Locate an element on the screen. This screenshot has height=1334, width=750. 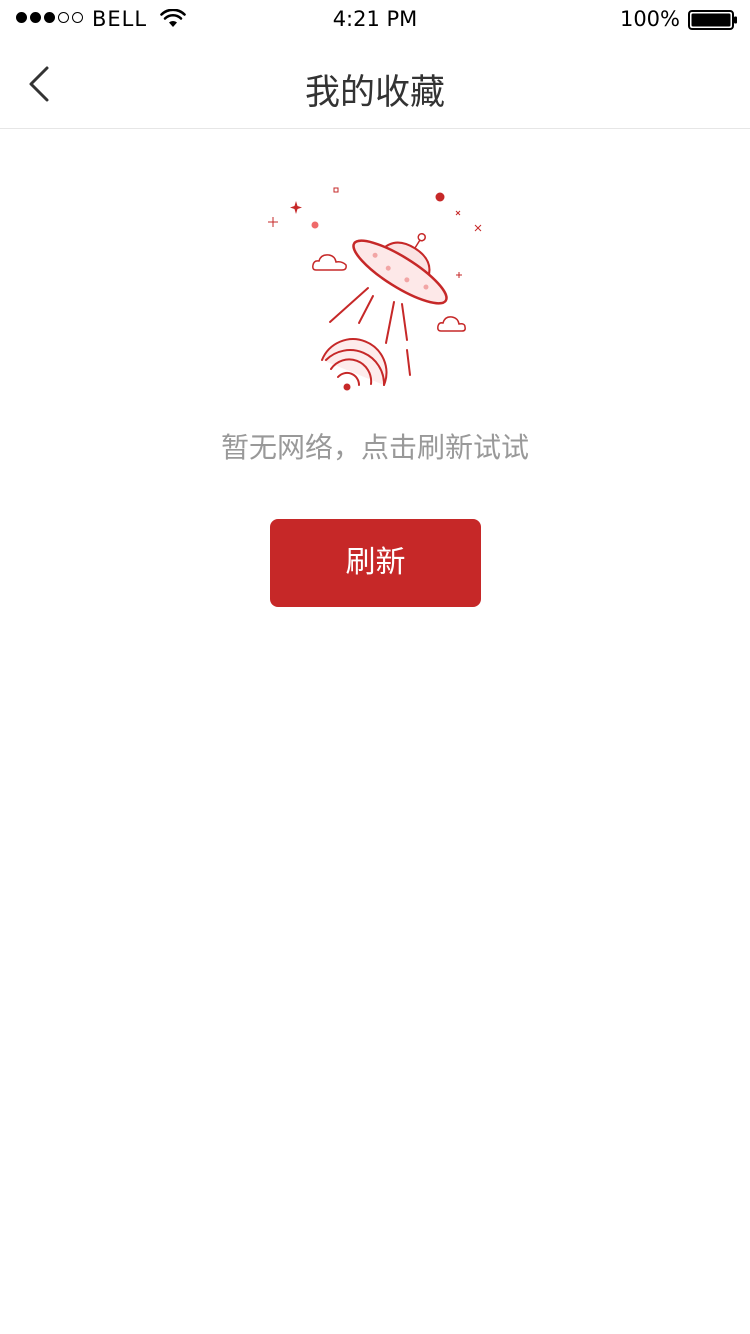
ufo-no-network-illustration is located at coordinates (375, 289).